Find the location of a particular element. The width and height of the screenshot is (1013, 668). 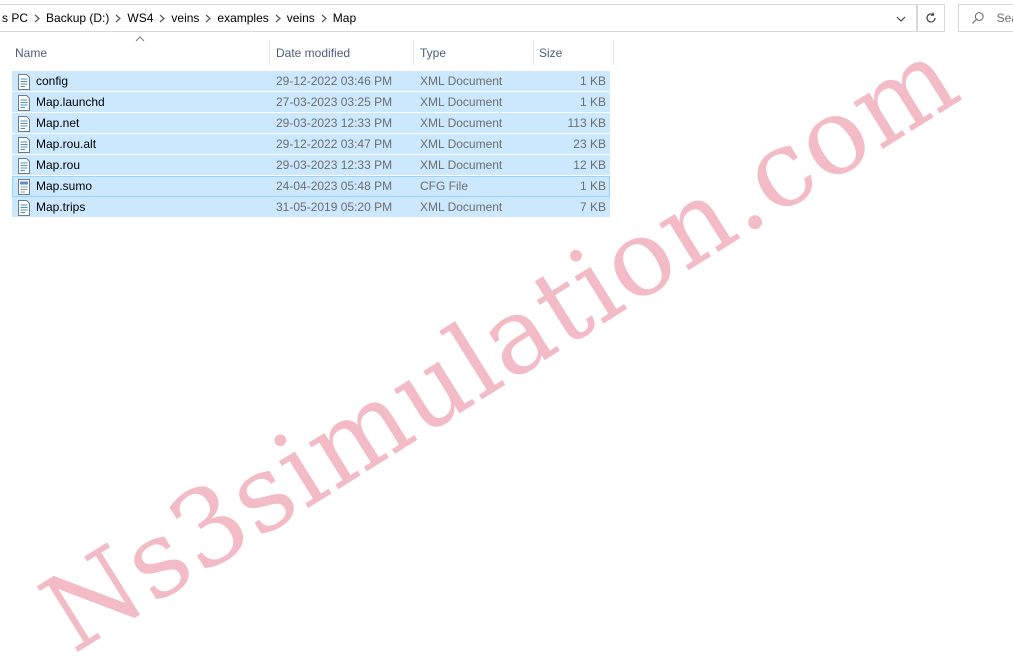

file-name: Map.net is located at coordinates (58, 123).